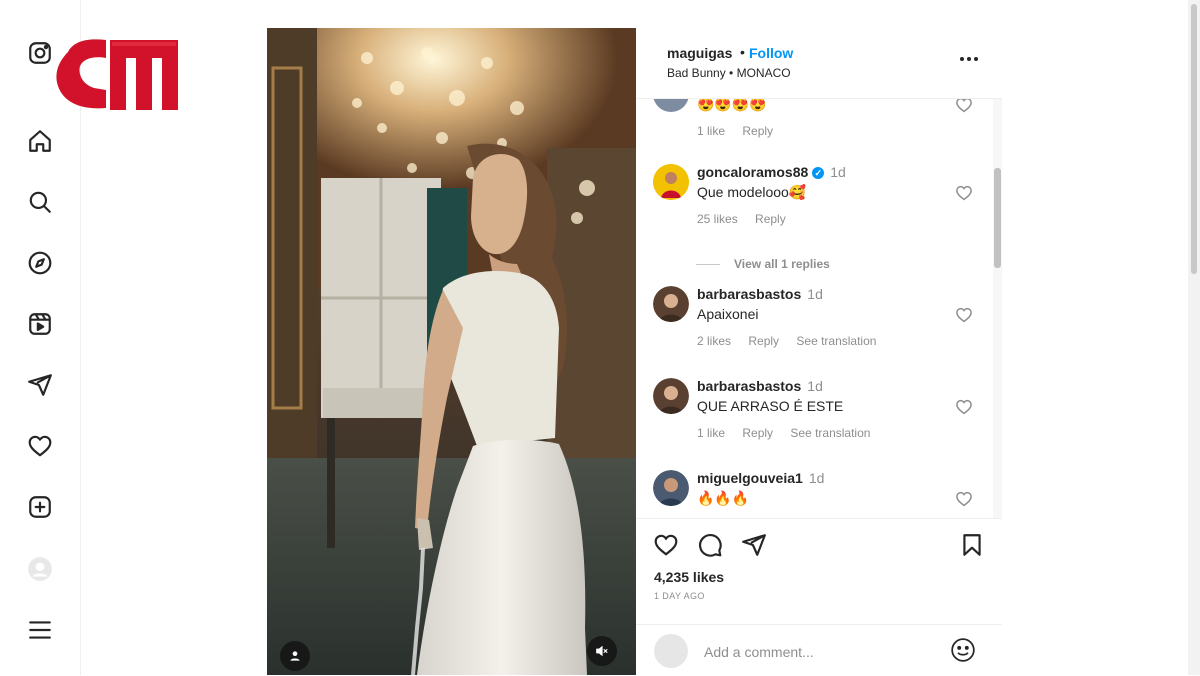 The width and height of the screenshot is (1200, 676). What do you see at coordinates (752, 192) in the screenshot?
I see `comment-text: Que modelooo🥰` at bounding box center [752, 192].